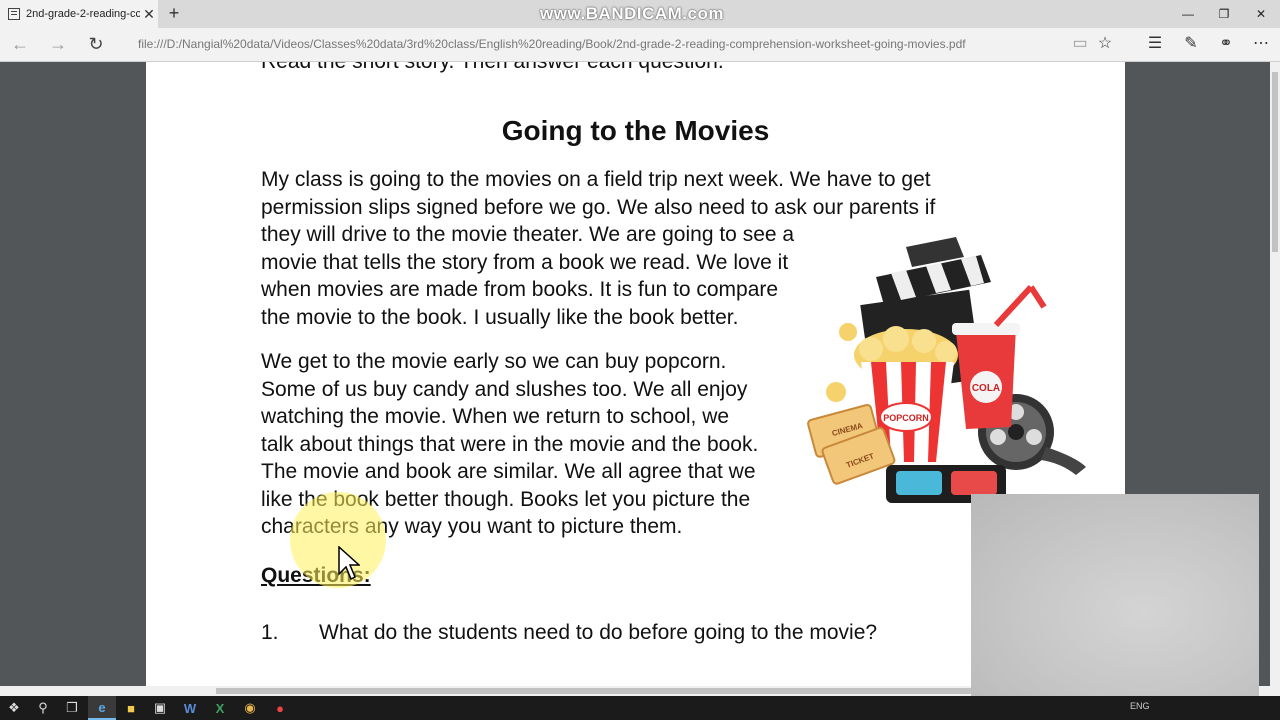 Image resolution: width=1280 pixels, height=720 pixels. Describe the element at coordinates (1155, 44) in the screenshot. I see `hub-icon: ☰` at that location.